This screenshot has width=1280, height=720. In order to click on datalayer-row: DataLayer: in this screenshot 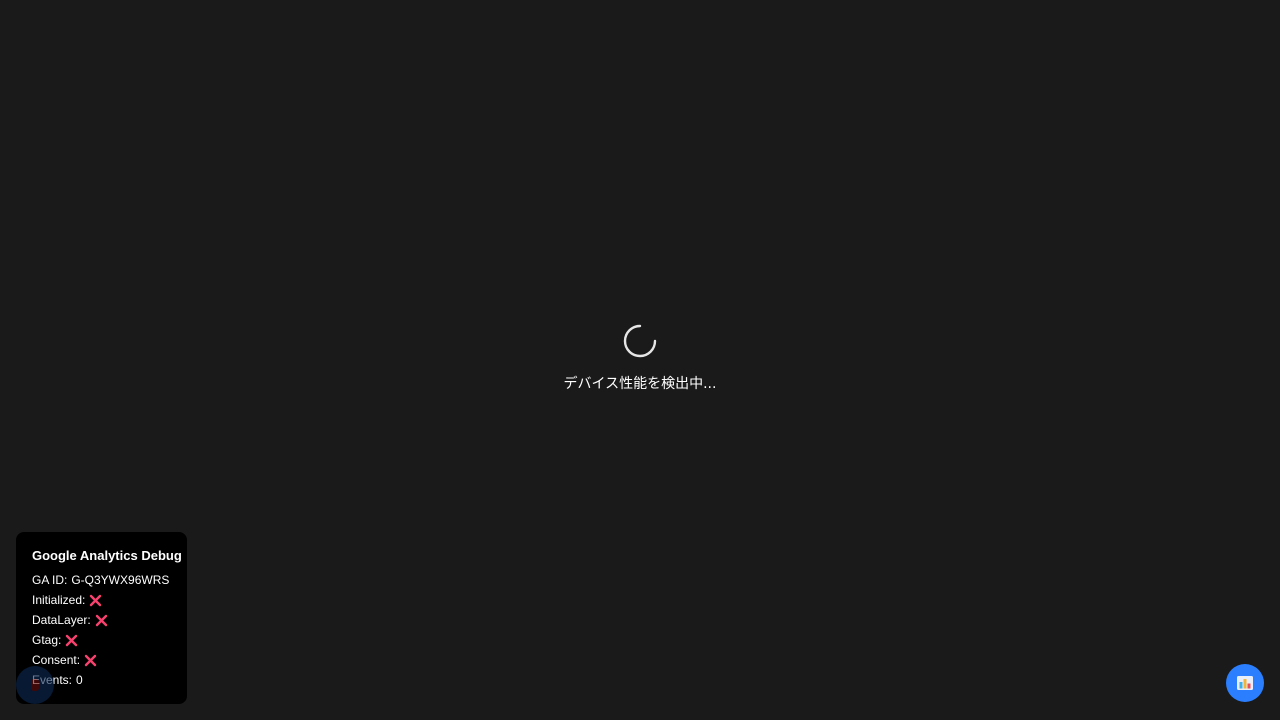, I will do `click(109, 620)`.